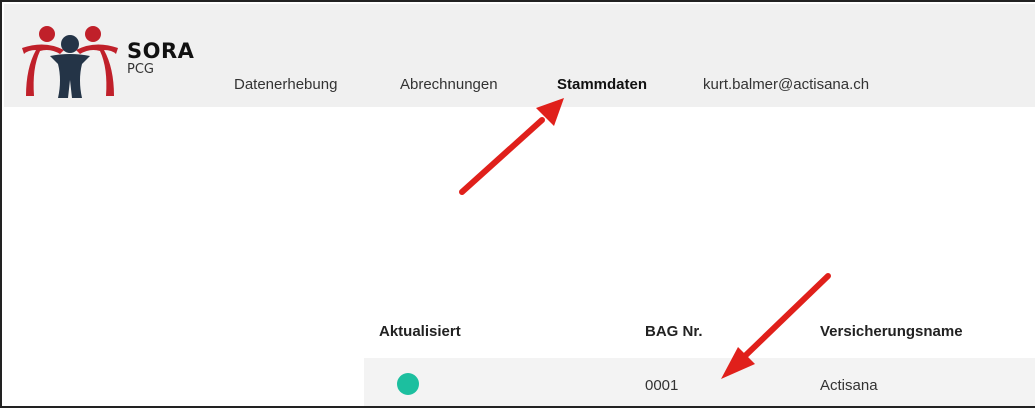 This screenshot has width=1035, height=408. I want to click on brand-name: SORA, so click(161, 51).